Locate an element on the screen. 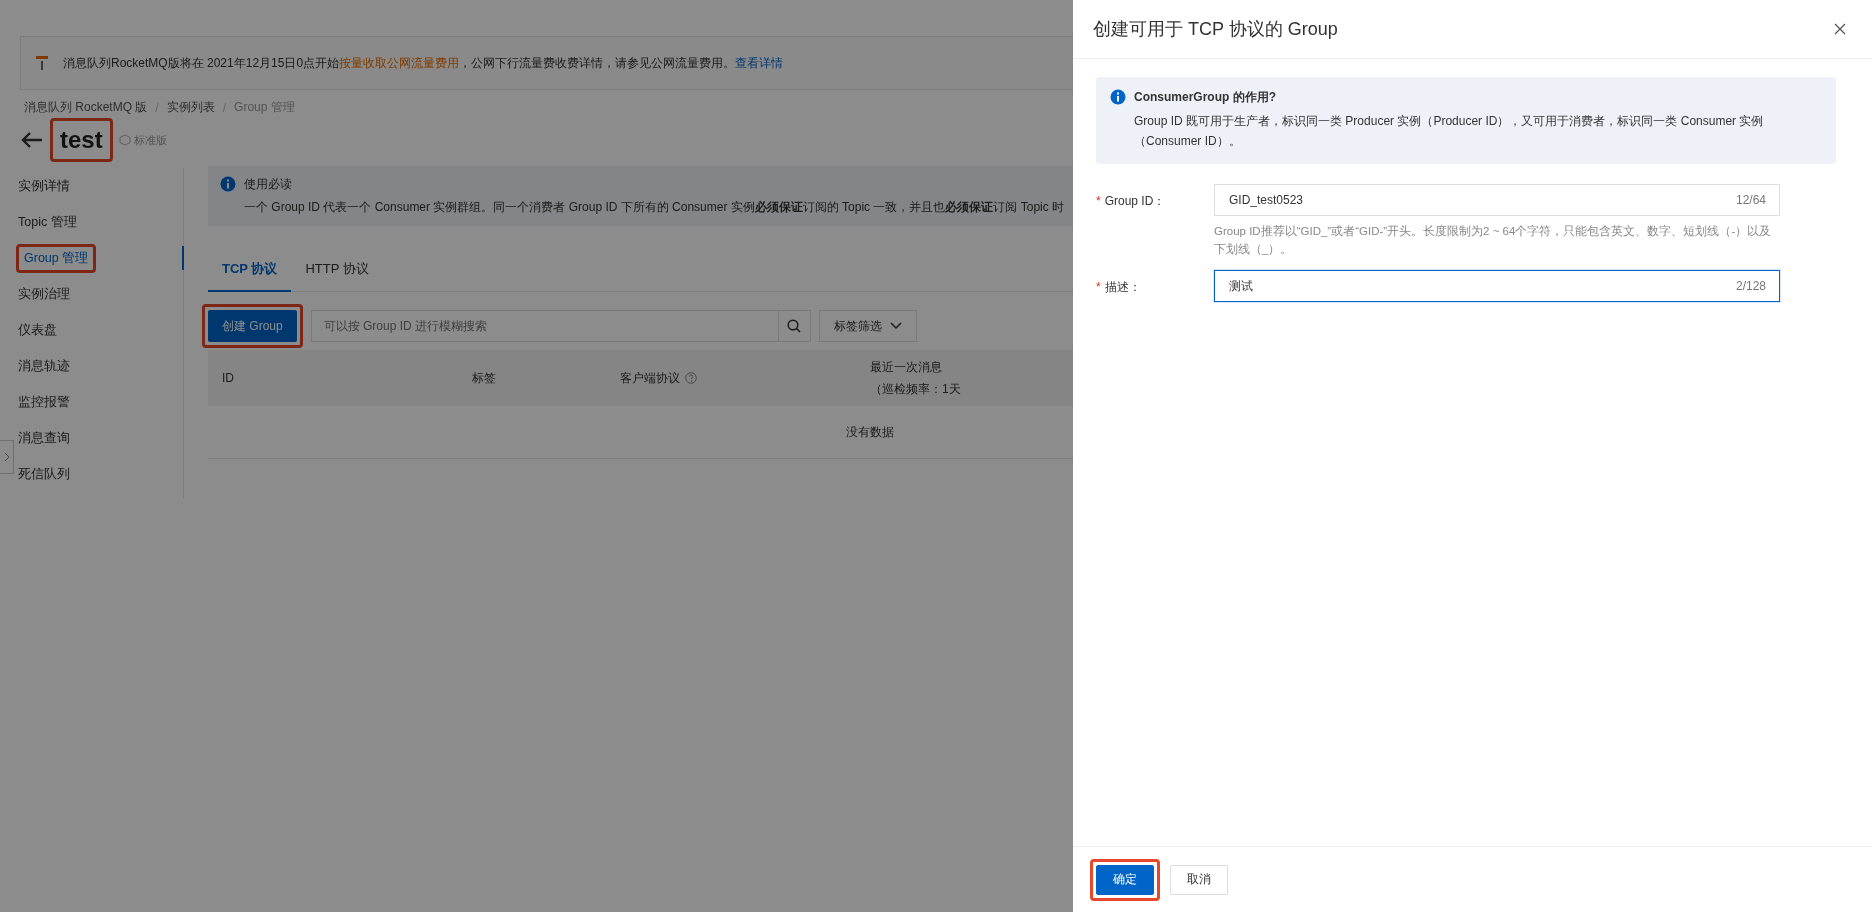 Image resolution: width=1872 pixels, height=912 pixels. breadcrumb-link: 消息队列 RocketMQ 版 is located at coordinates (86, 107).